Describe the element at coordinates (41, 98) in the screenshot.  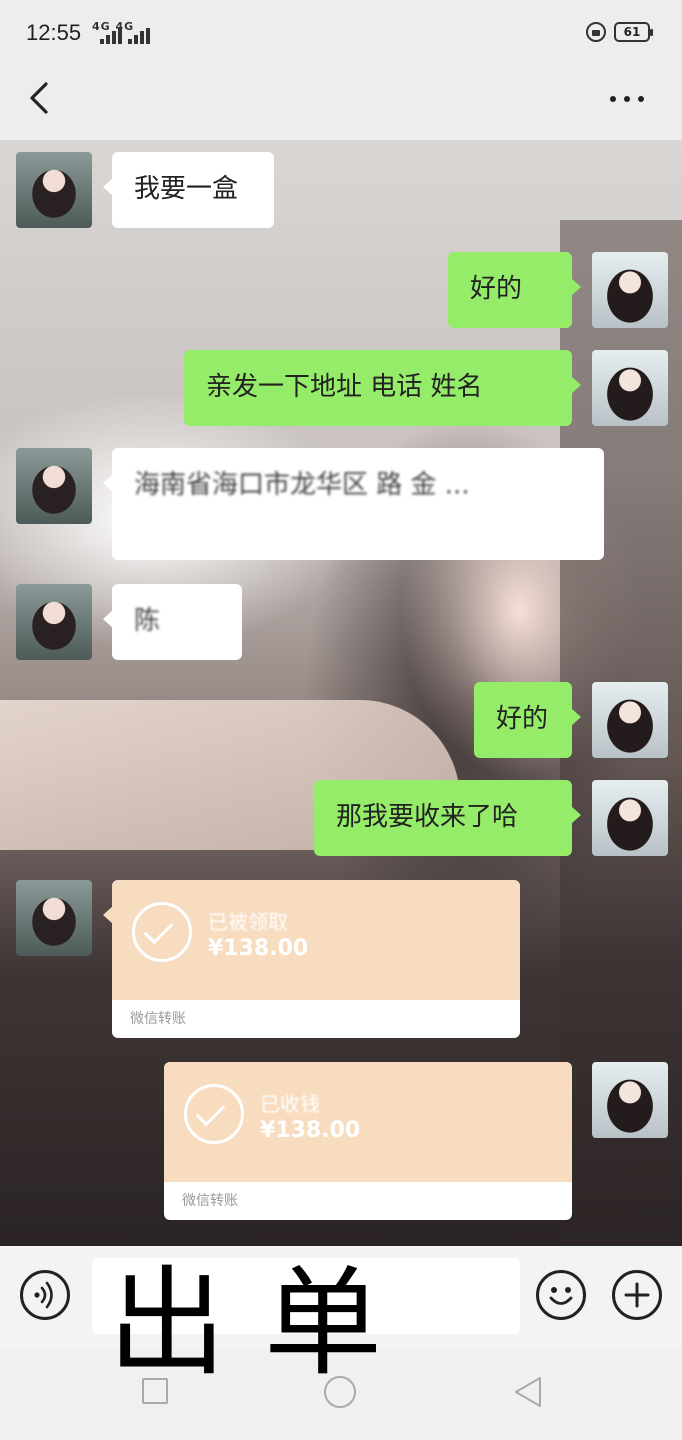
I see `chevron-left-icon` at that location.